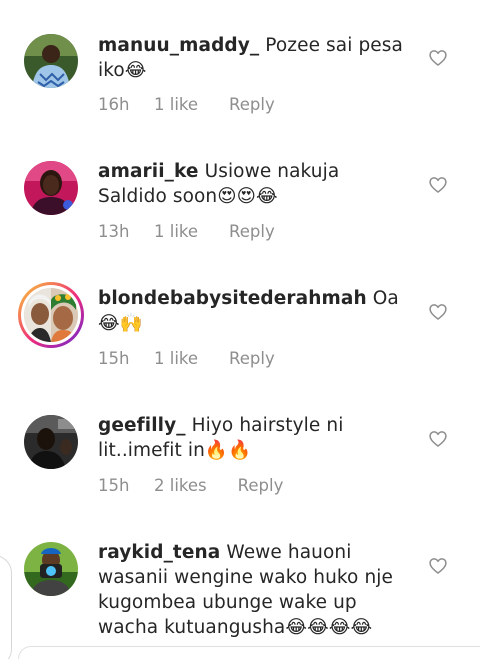 The height and width of the screenshot is (659, 480). Describe the element at coordinates (254, 58) in the screenshot. I see `comment-body: manuu_maddy_ Pozee sai pesa iko😂` at that location.